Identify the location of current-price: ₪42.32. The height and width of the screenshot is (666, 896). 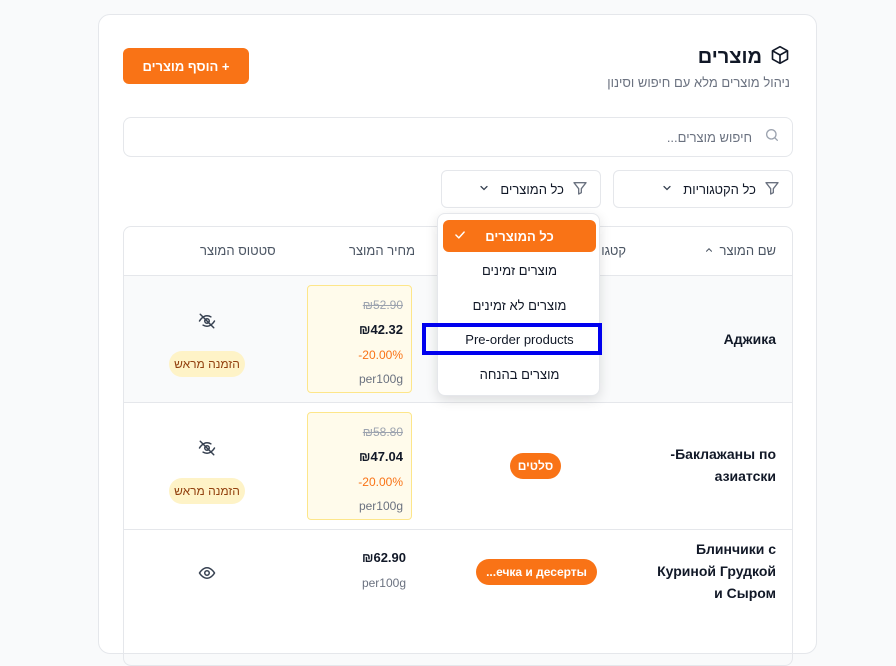
(380, 329).